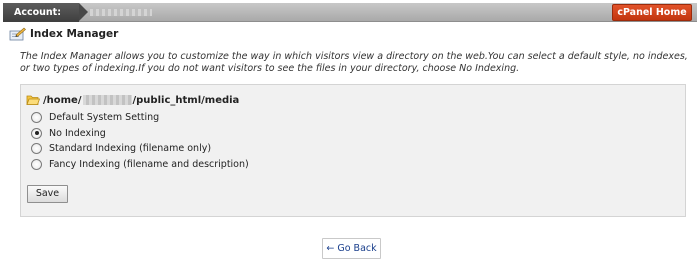 Image resolution: width=700 pixels, height=271 pixels. I want to click on index-manager-icon, so click(17, 34).